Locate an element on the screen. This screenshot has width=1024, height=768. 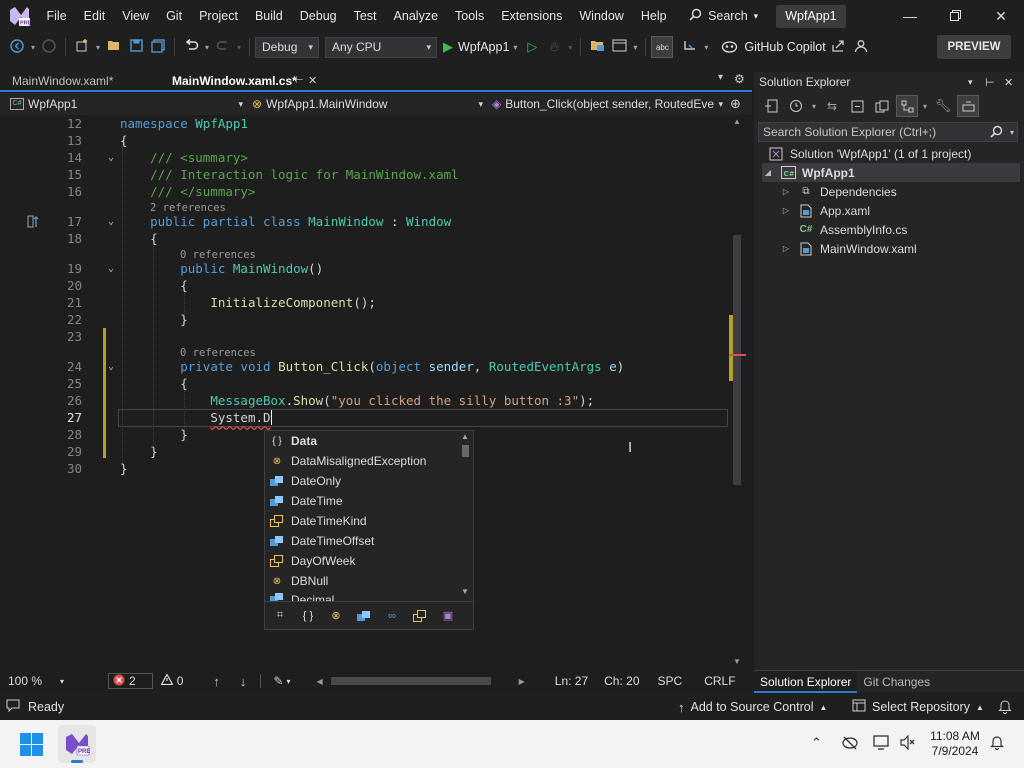
split-window-icon: ⊕ is located at coordinates (735, 104).